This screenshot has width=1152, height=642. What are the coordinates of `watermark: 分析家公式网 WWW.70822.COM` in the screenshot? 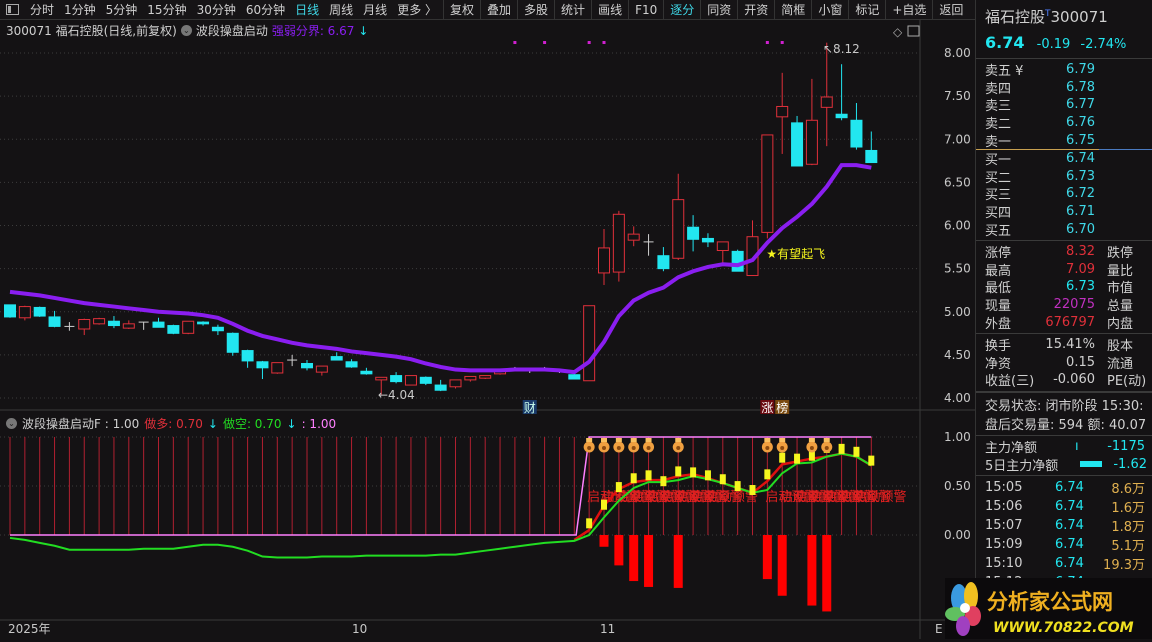 It's located at (1048, 608).